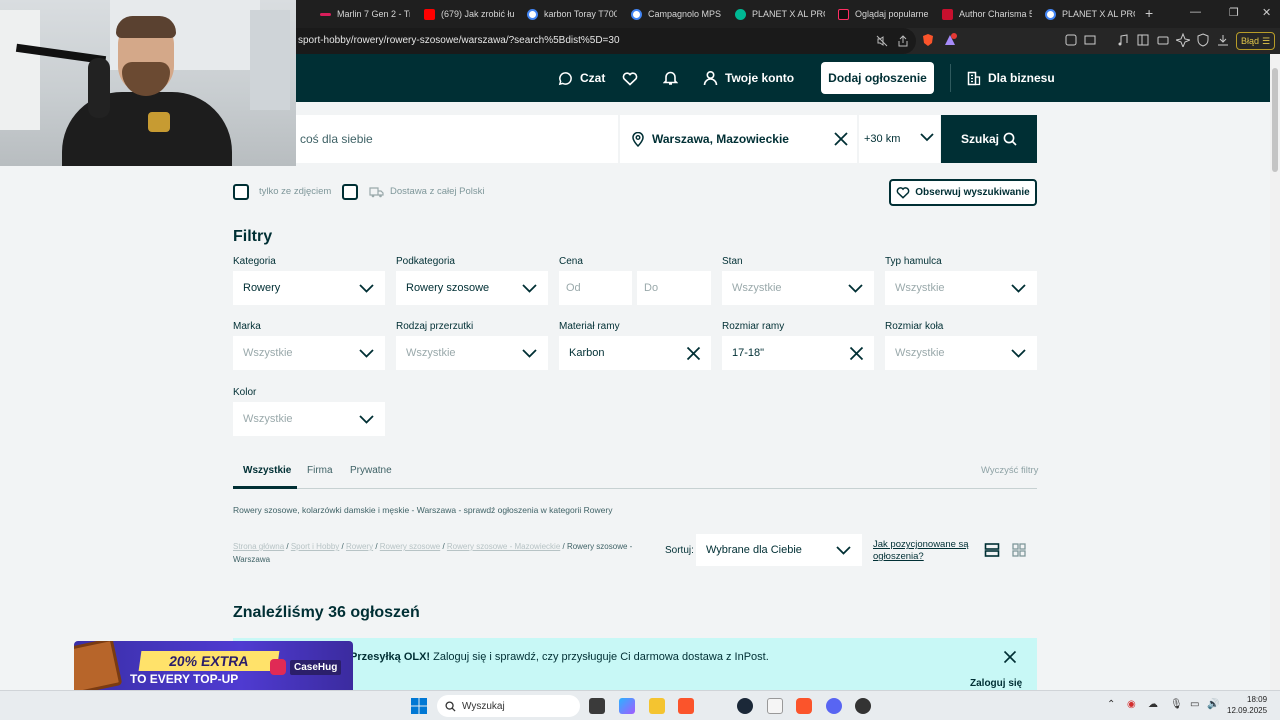 The width and height of the screenshot is (1280, 720). Describe the element at coordinates (309, 353) in the screenshot. I see `brand-select: Wszystkie` at that location.